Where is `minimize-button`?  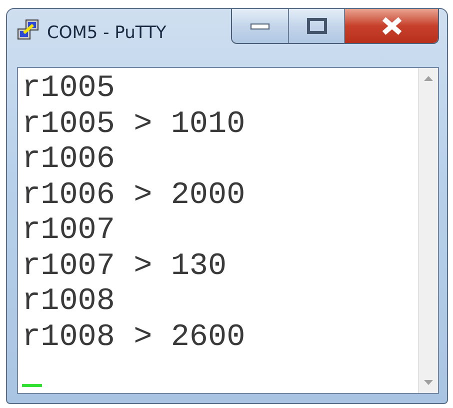
minimize-button is located at coordinates (260, 26).